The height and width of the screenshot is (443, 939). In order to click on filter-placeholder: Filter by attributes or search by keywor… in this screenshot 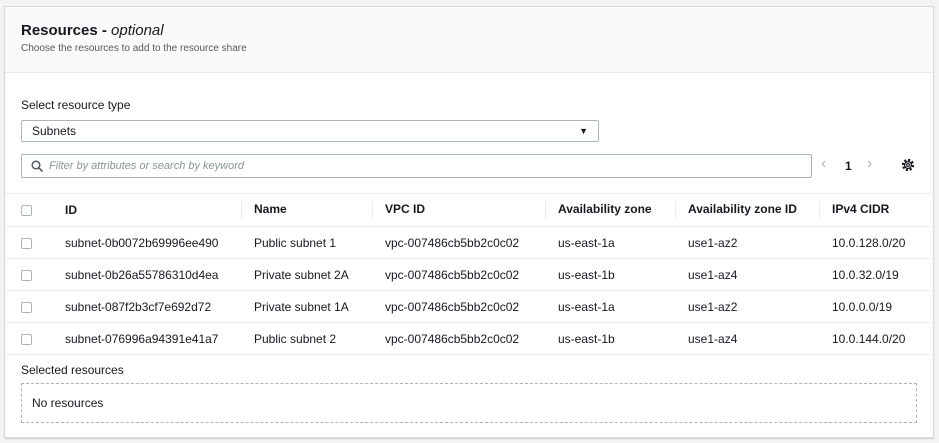, I will do `click(147, 166)`.